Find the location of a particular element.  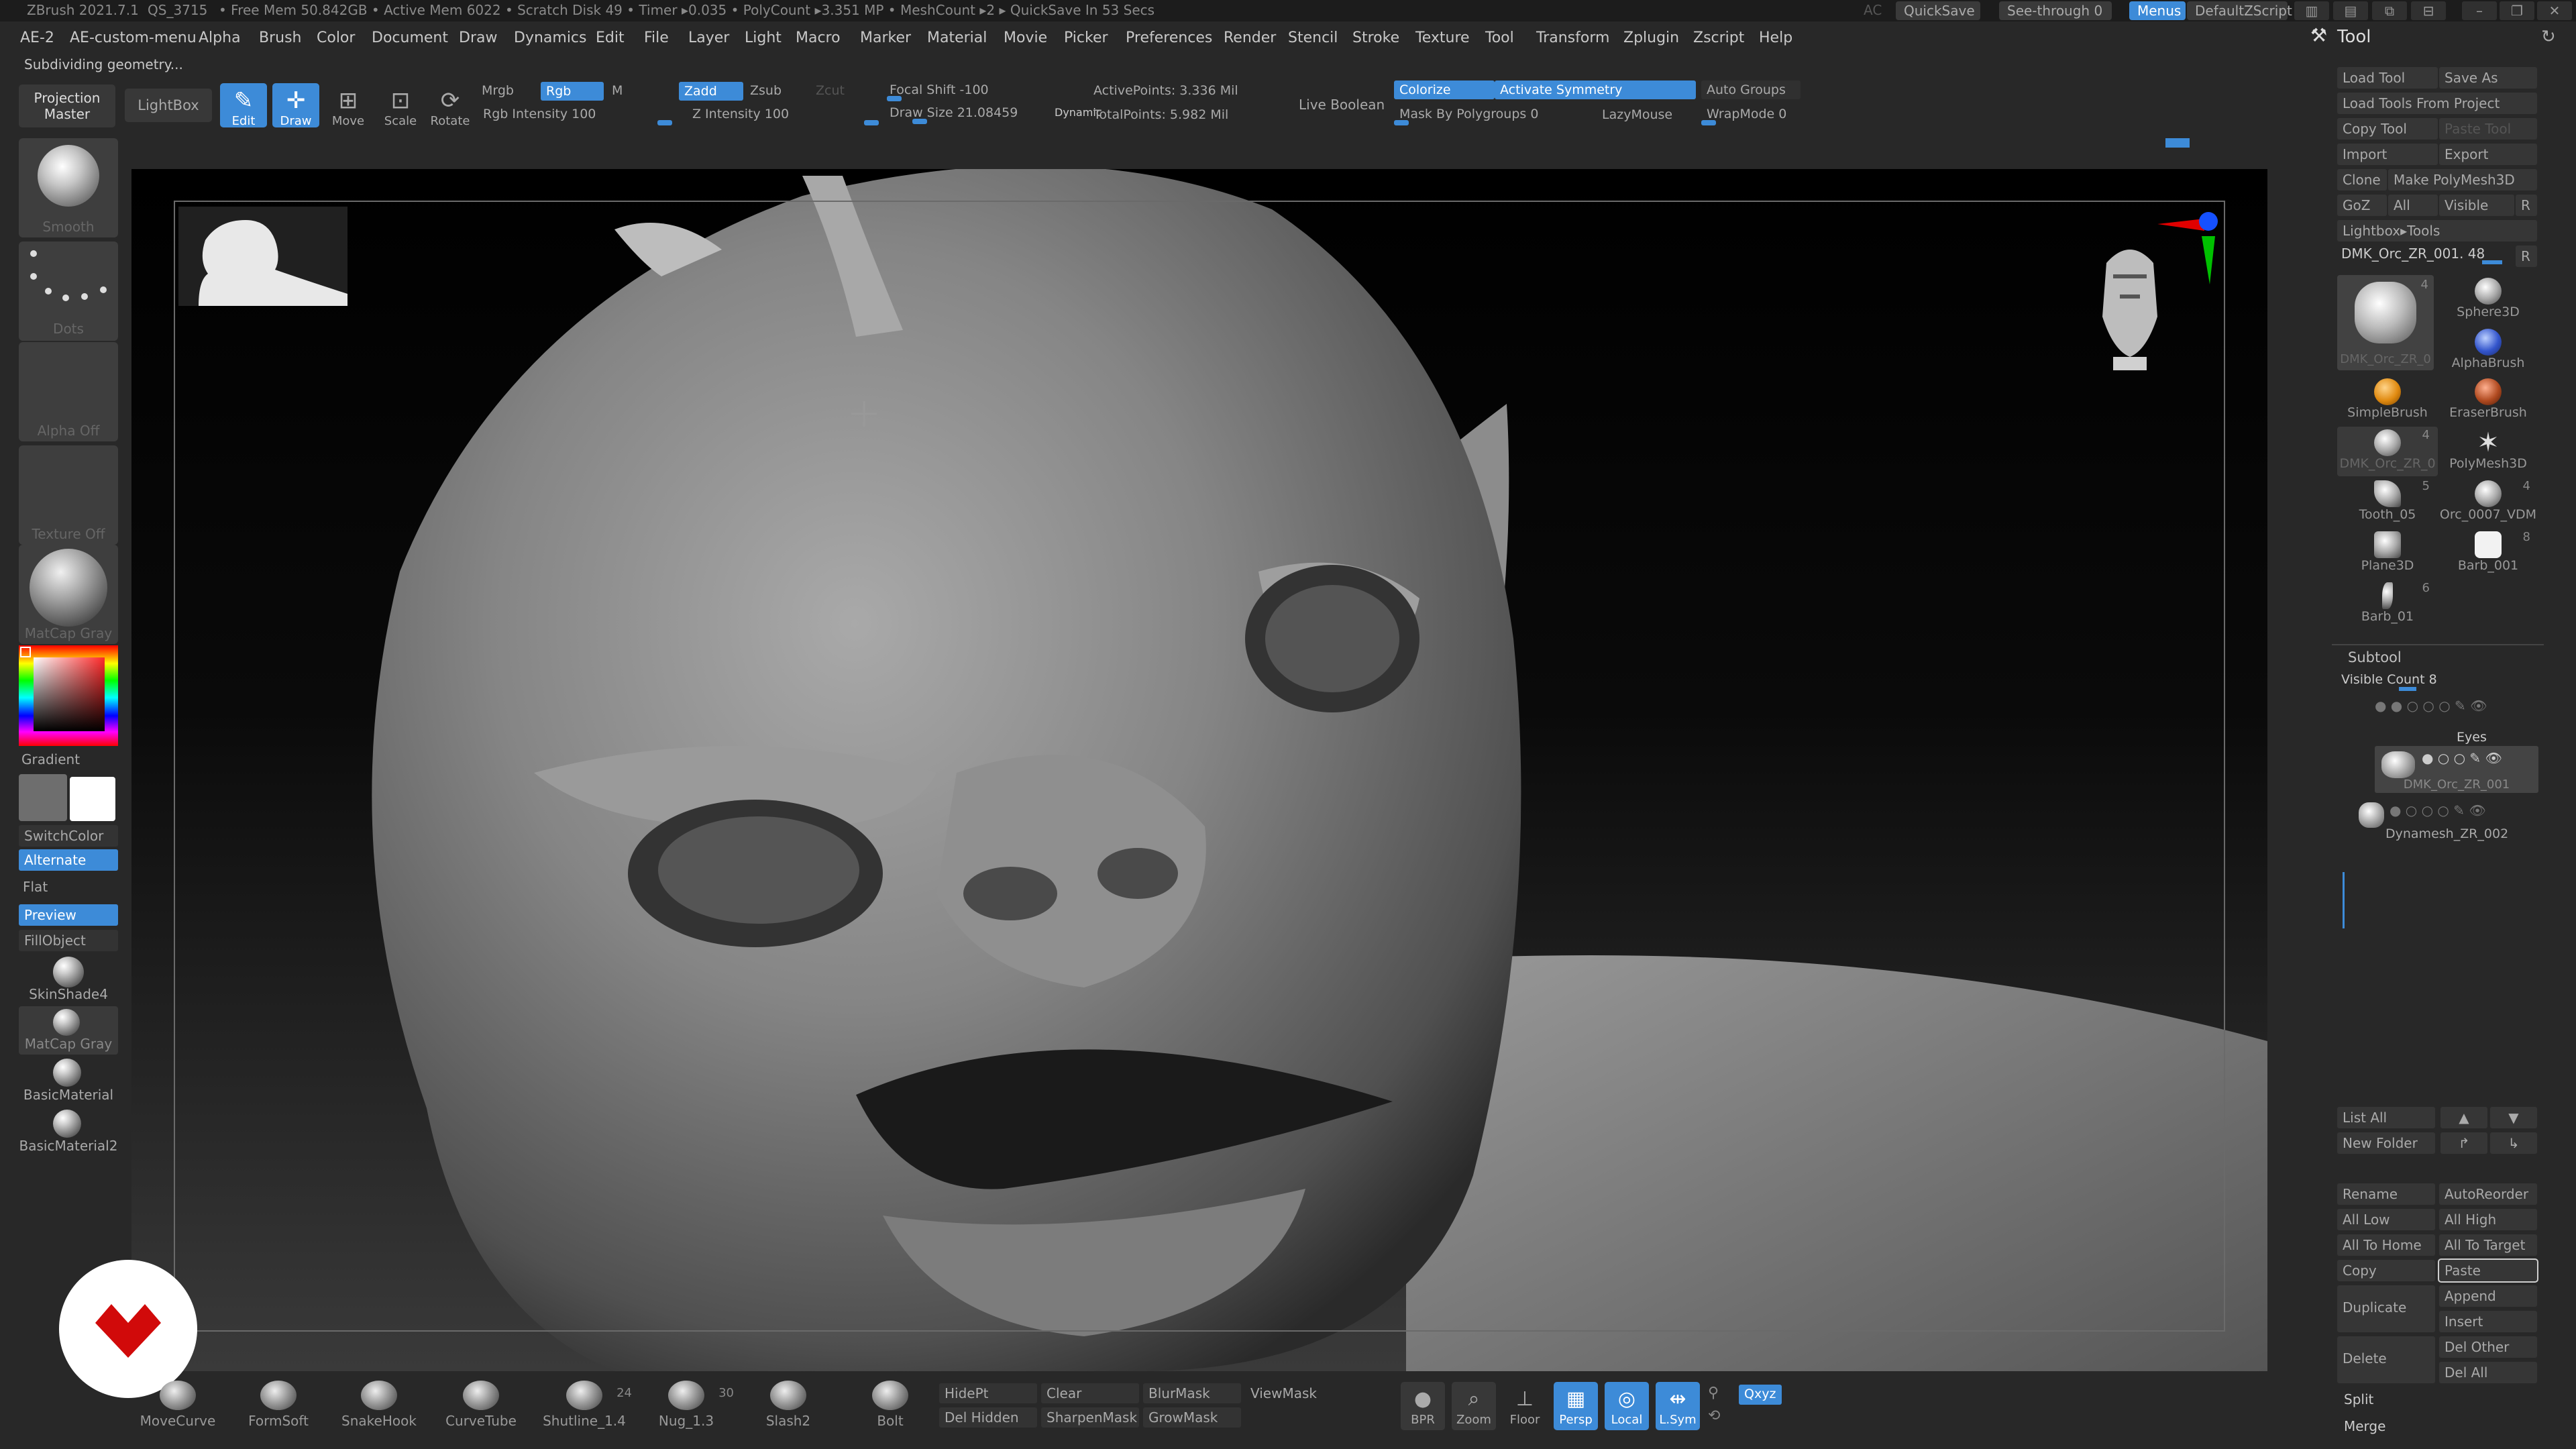

subtool-dynamesh-toggle-icons: ● ○ ○ ○ ✎ 👁 is located at coordinates (2438, 810).